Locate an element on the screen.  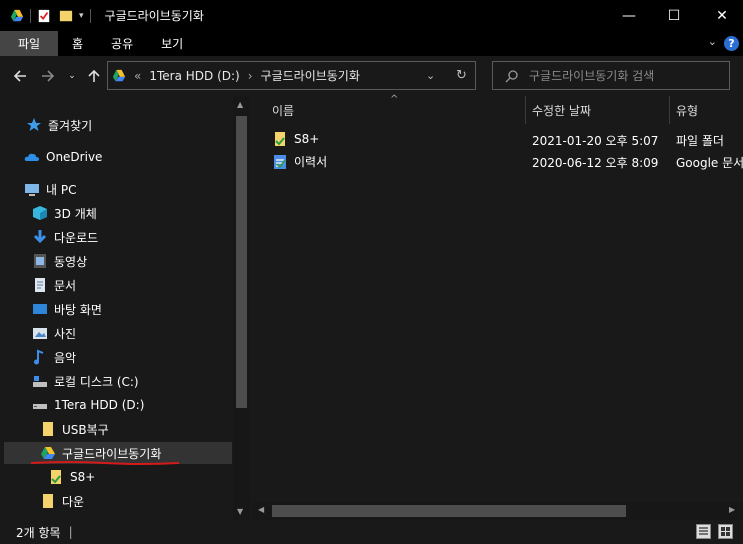
nav-this-pc: 내 PC is located at coordinates (50, 189).